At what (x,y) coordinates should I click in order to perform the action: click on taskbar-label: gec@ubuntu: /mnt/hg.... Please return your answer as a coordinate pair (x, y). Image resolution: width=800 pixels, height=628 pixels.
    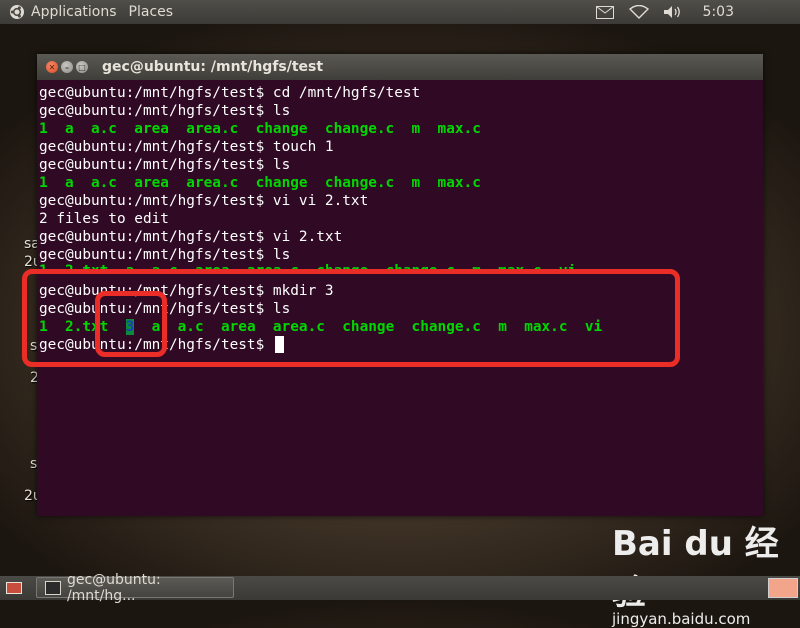
    Looking at the image, I should click on (113, 587).